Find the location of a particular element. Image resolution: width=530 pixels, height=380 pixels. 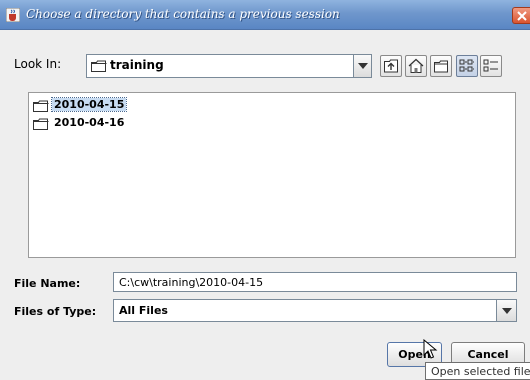

details-view-icon is located at coordinates (490, 65).